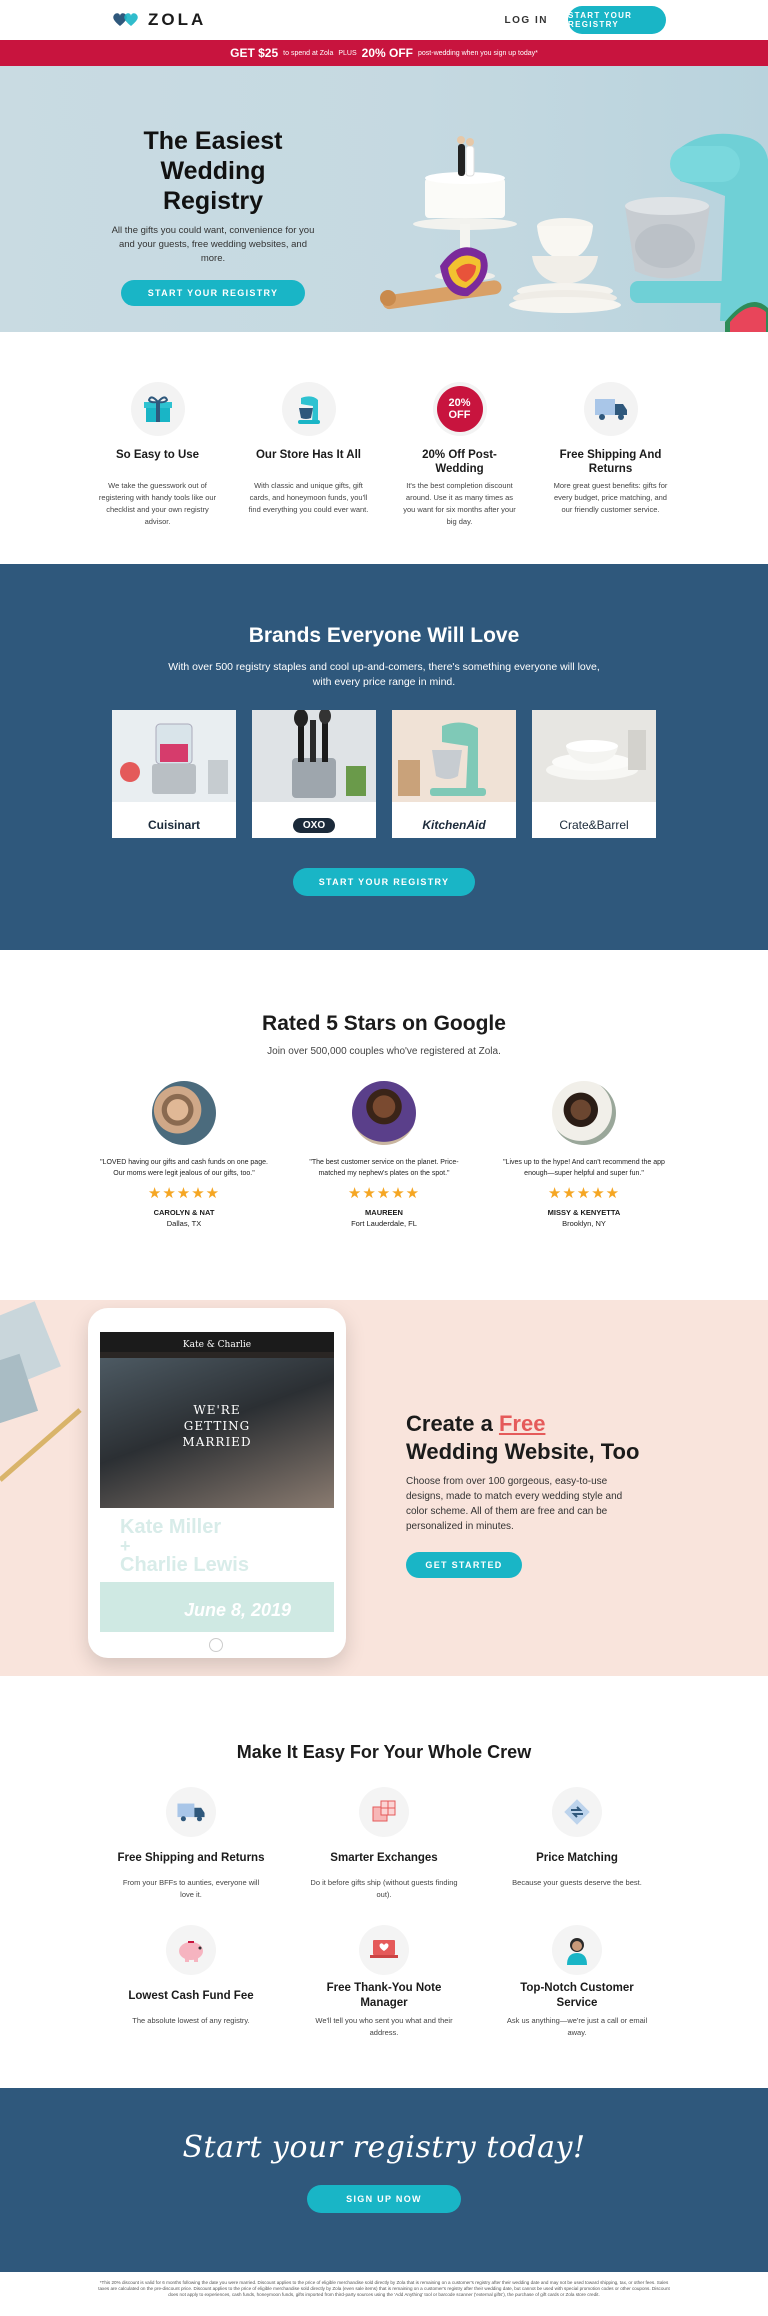 The height and width of the screenshot is (2316, 768). Describe the element at coordinates (308, 409) in the screenshot. I see `stand-mixer-icon` at that location.